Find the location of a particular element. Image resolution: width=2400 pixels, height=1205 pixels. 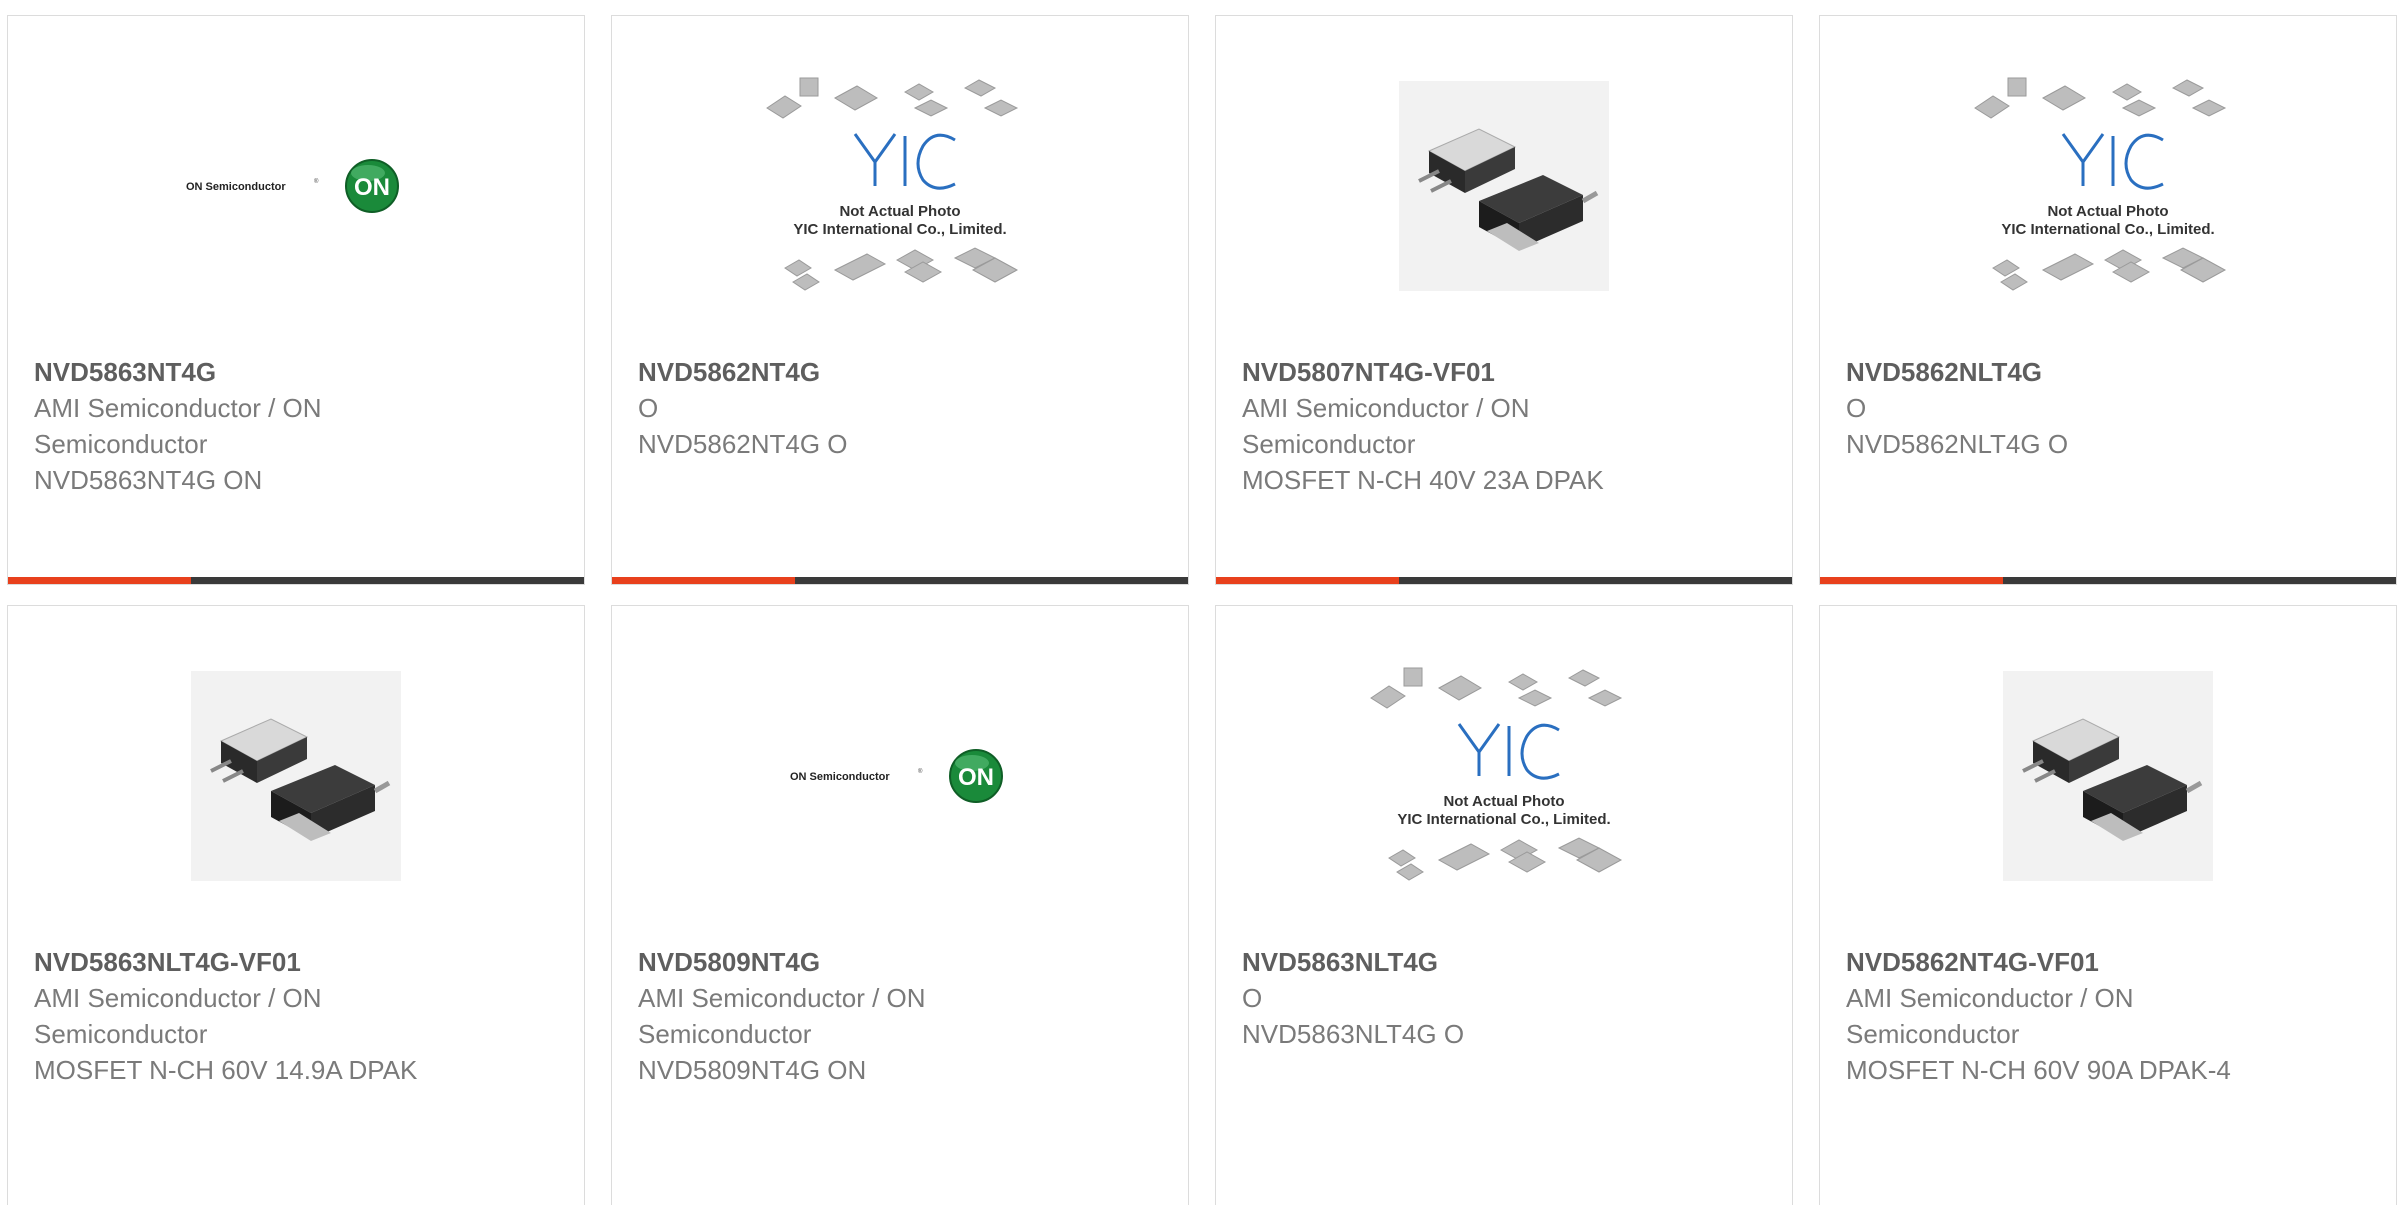

description: MOSFET N-CH 60V 90A DPAK-4 is located at coordinates (2038, 1070).